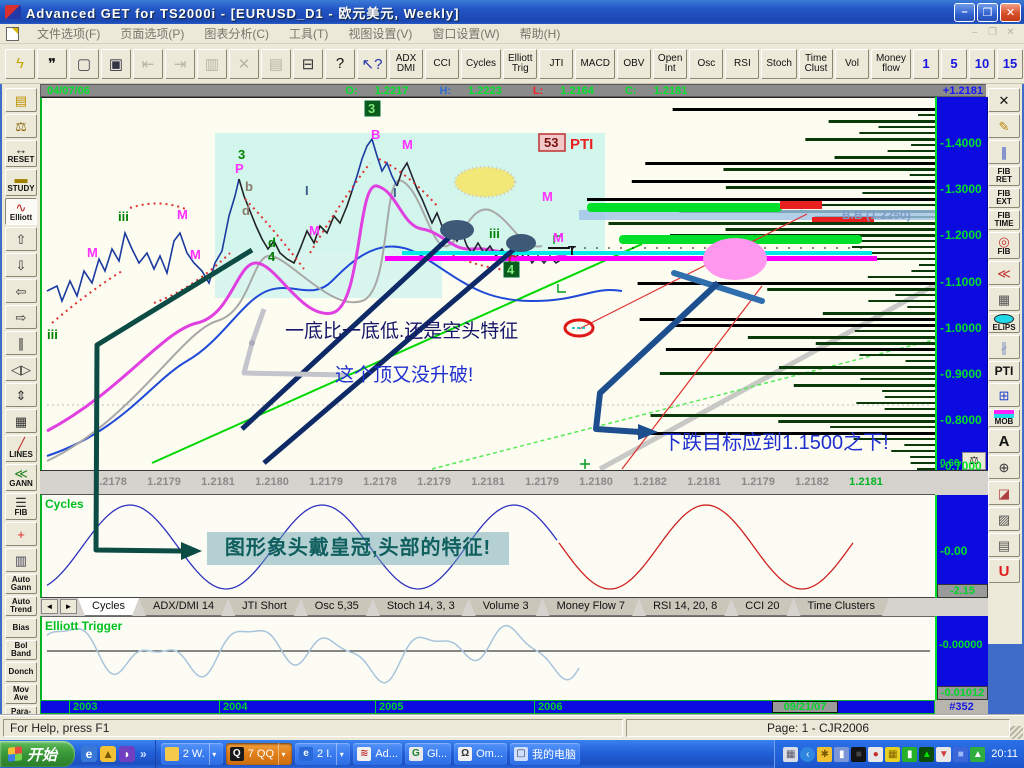  What do you see at coordinates (876, 754) in the screenshot?
I see `tray-gauge-icon: ●` at bounding box center [876, 754].